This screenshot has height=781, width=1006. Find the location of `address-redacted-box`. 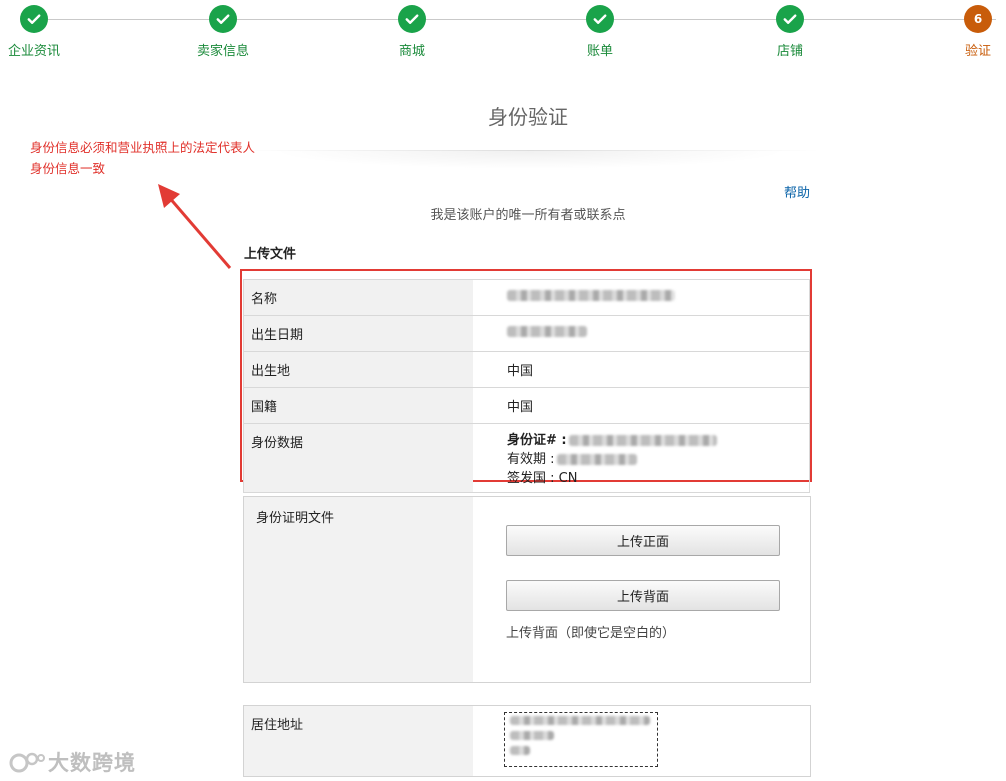

address-redacted-box is located at coordinates (581, 739).